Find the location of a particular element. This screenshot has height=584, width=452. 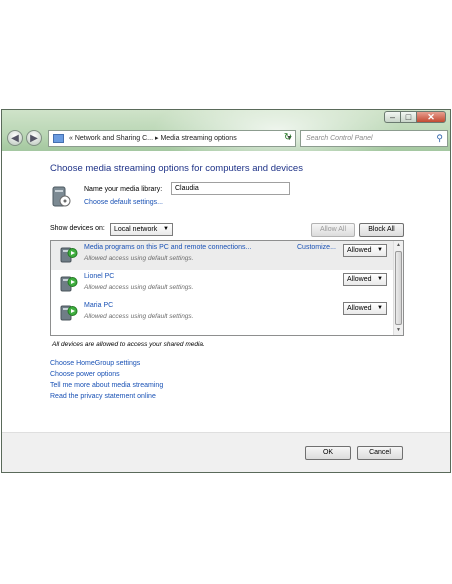

forward-button: ▶ is located at coordinates (34, 138).